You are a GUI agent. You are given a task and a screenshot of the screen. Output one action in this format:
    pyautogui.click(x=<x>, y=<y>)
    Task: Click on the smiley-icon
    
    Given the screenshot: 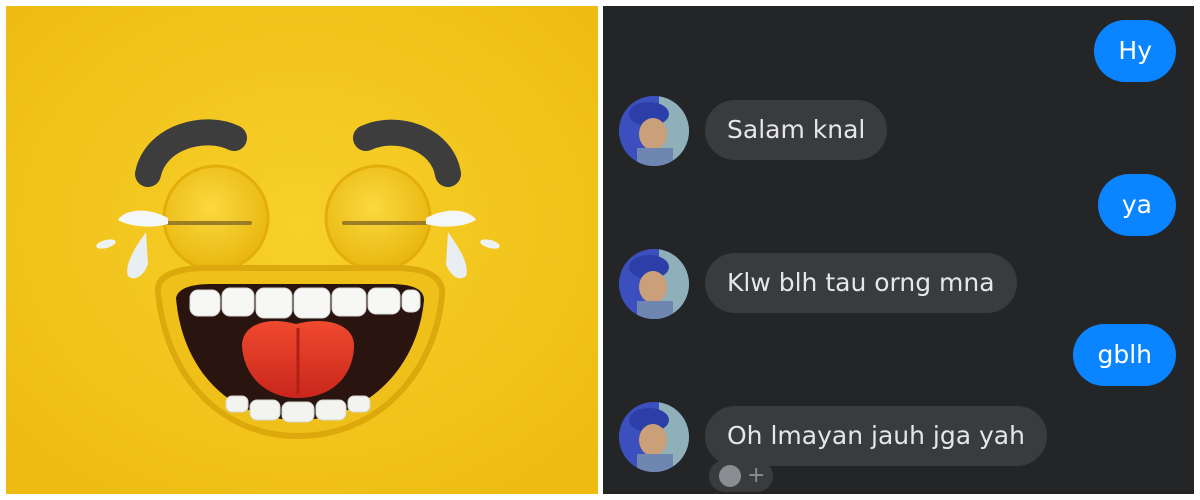 What is the action you would take?
    pyautogui.click(x=730, y=476)
    